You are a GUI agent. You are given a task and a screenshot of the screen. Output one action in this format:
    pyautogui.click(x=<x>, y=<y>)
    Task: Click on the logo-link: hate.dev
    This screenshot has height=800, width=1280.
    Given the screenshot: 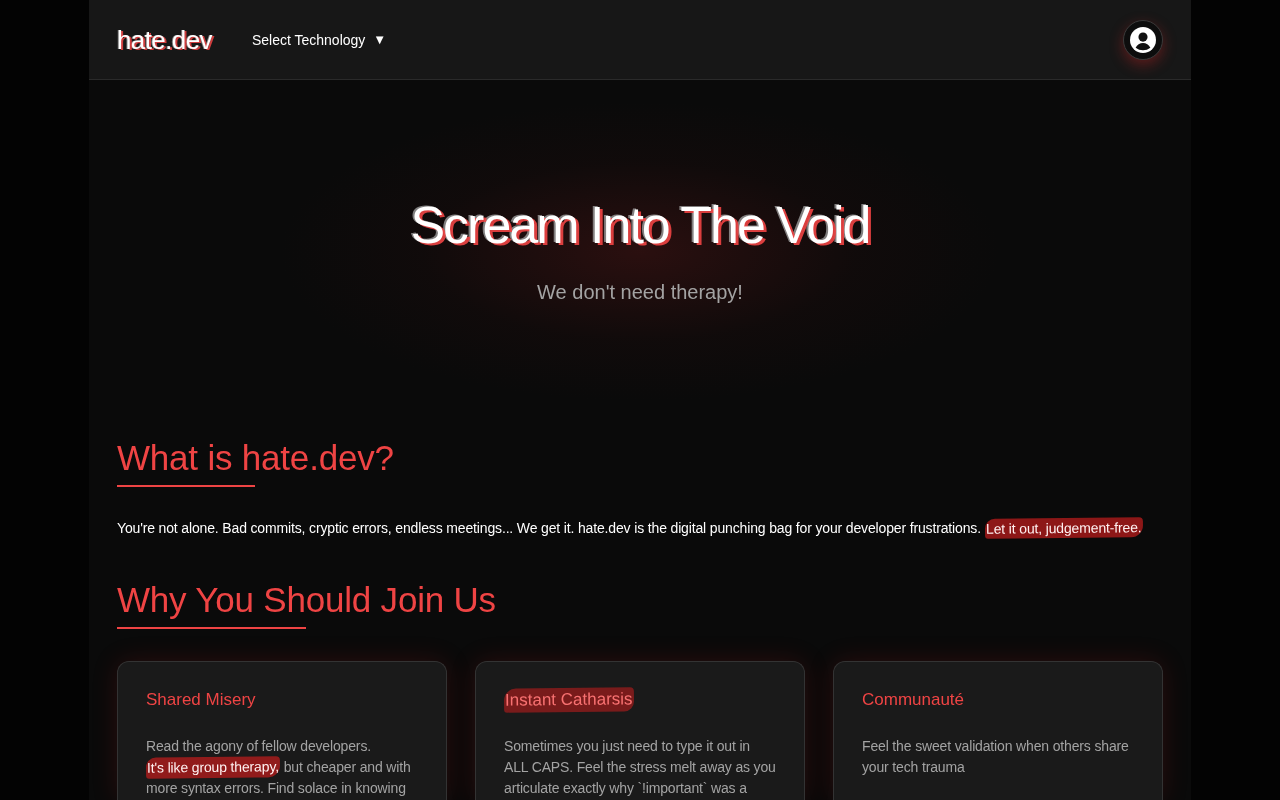 What is the action you would take?
    pyautogui.click(x=164, y=39)
    